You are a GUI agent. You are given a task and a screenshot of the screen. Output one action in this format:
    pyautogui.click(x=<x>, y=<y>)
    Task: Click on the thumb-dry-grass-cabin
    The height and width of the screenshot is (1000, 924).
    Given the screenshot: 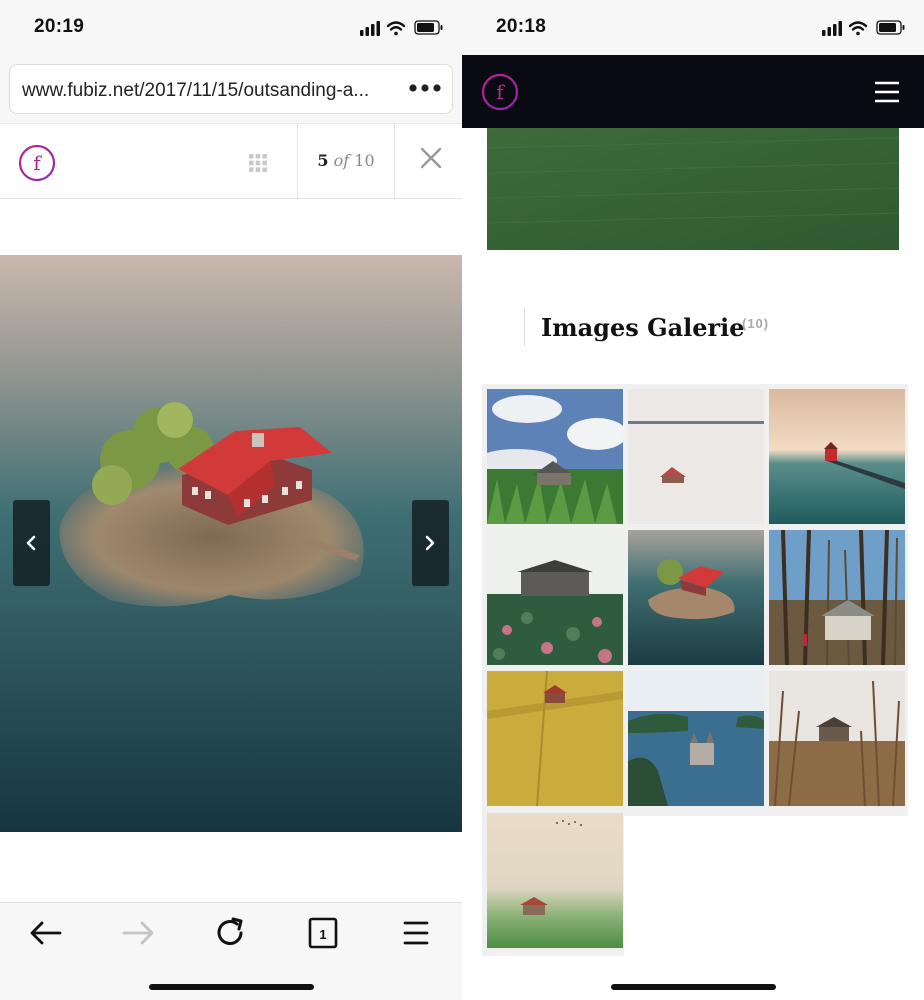 What is the action you would take?
    pyautogui.click(x=837, y=738)
    